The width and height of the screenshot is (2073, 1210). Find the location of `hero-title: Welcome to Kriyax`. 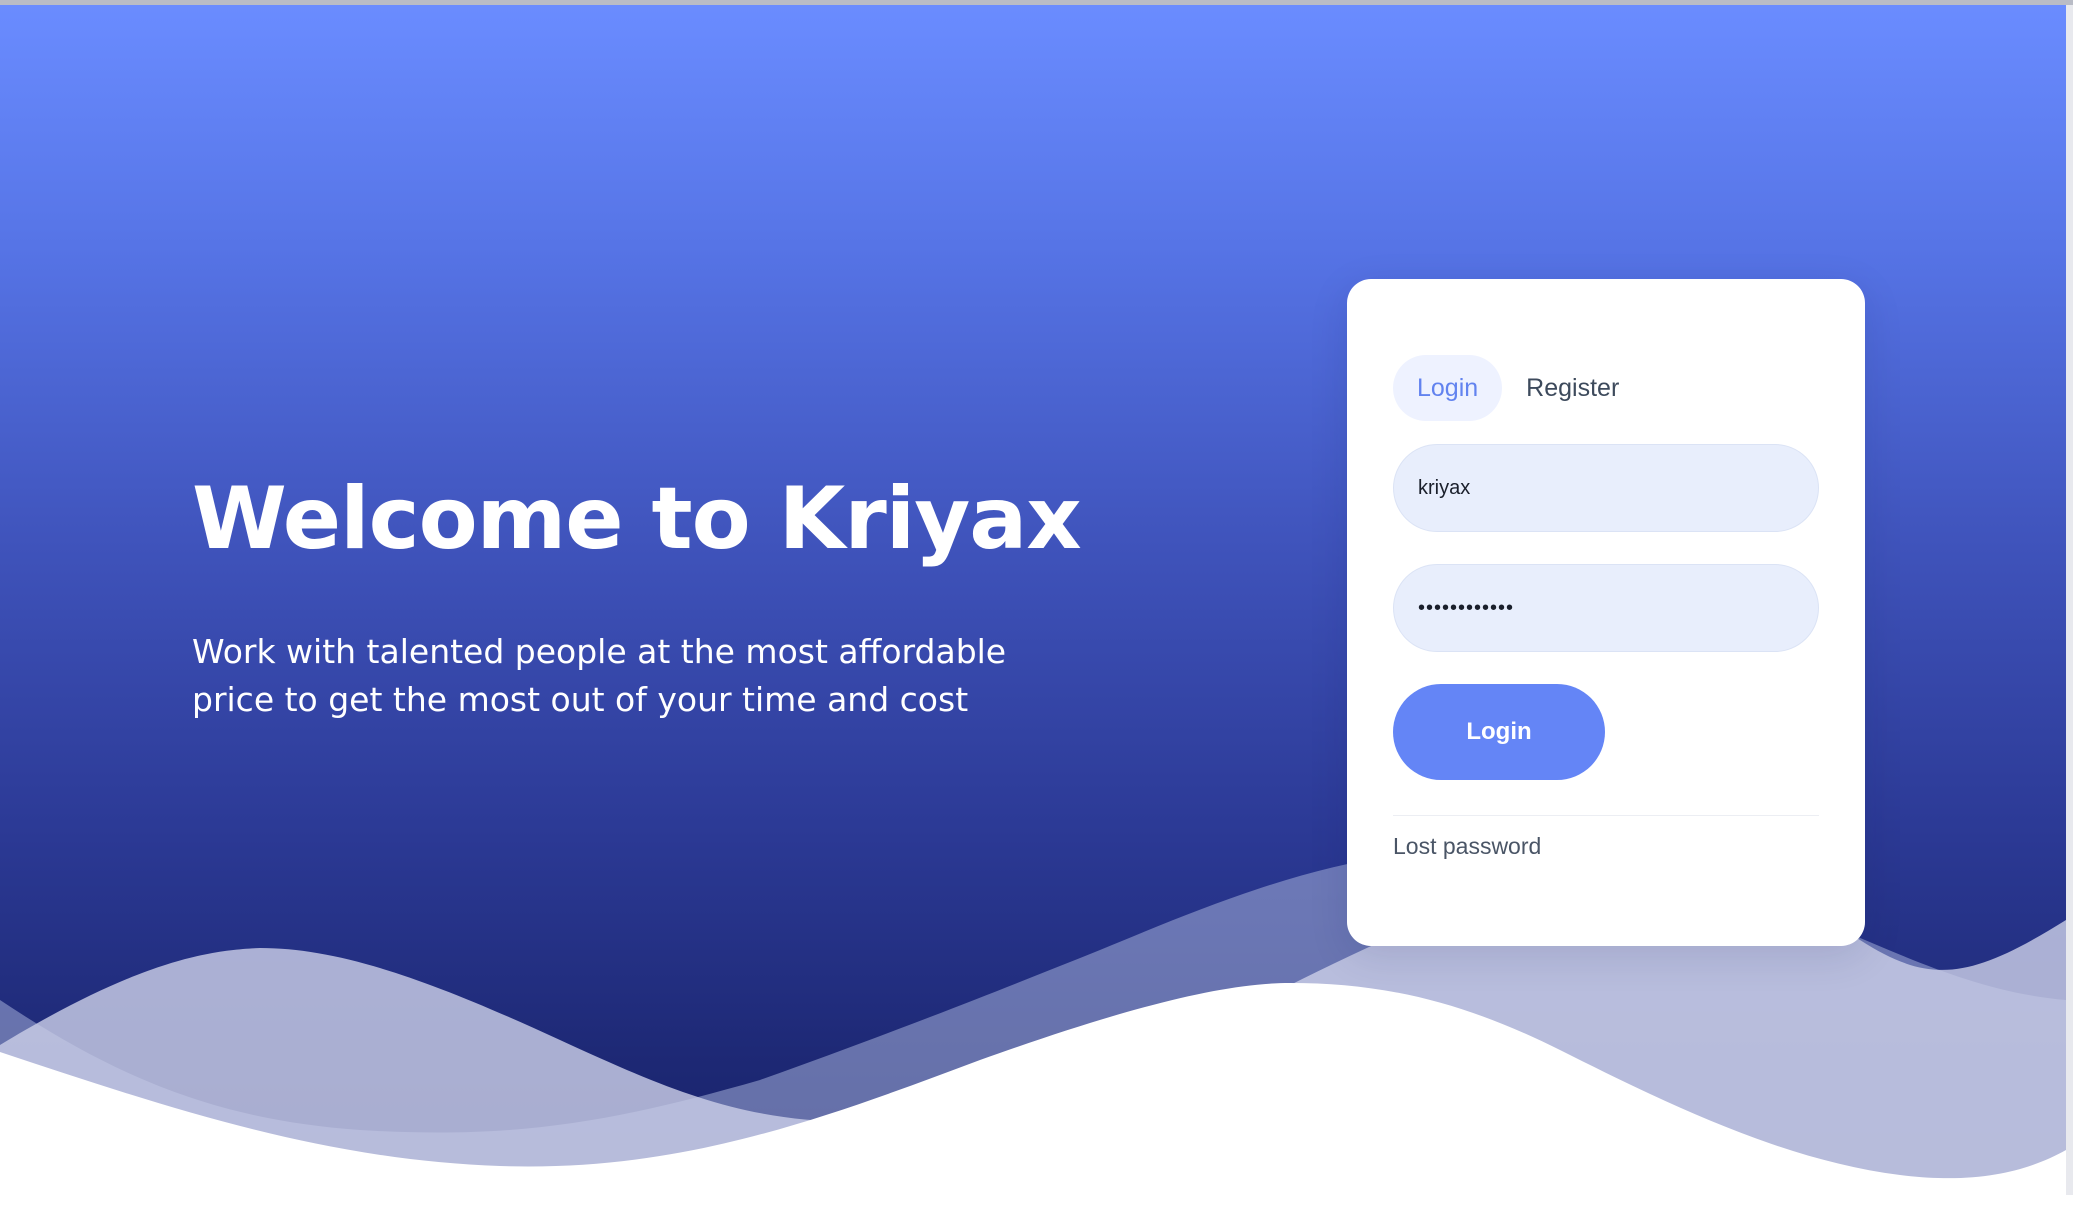

hero-title: Welcome to Kriyax is located at coordinates (637, 519).